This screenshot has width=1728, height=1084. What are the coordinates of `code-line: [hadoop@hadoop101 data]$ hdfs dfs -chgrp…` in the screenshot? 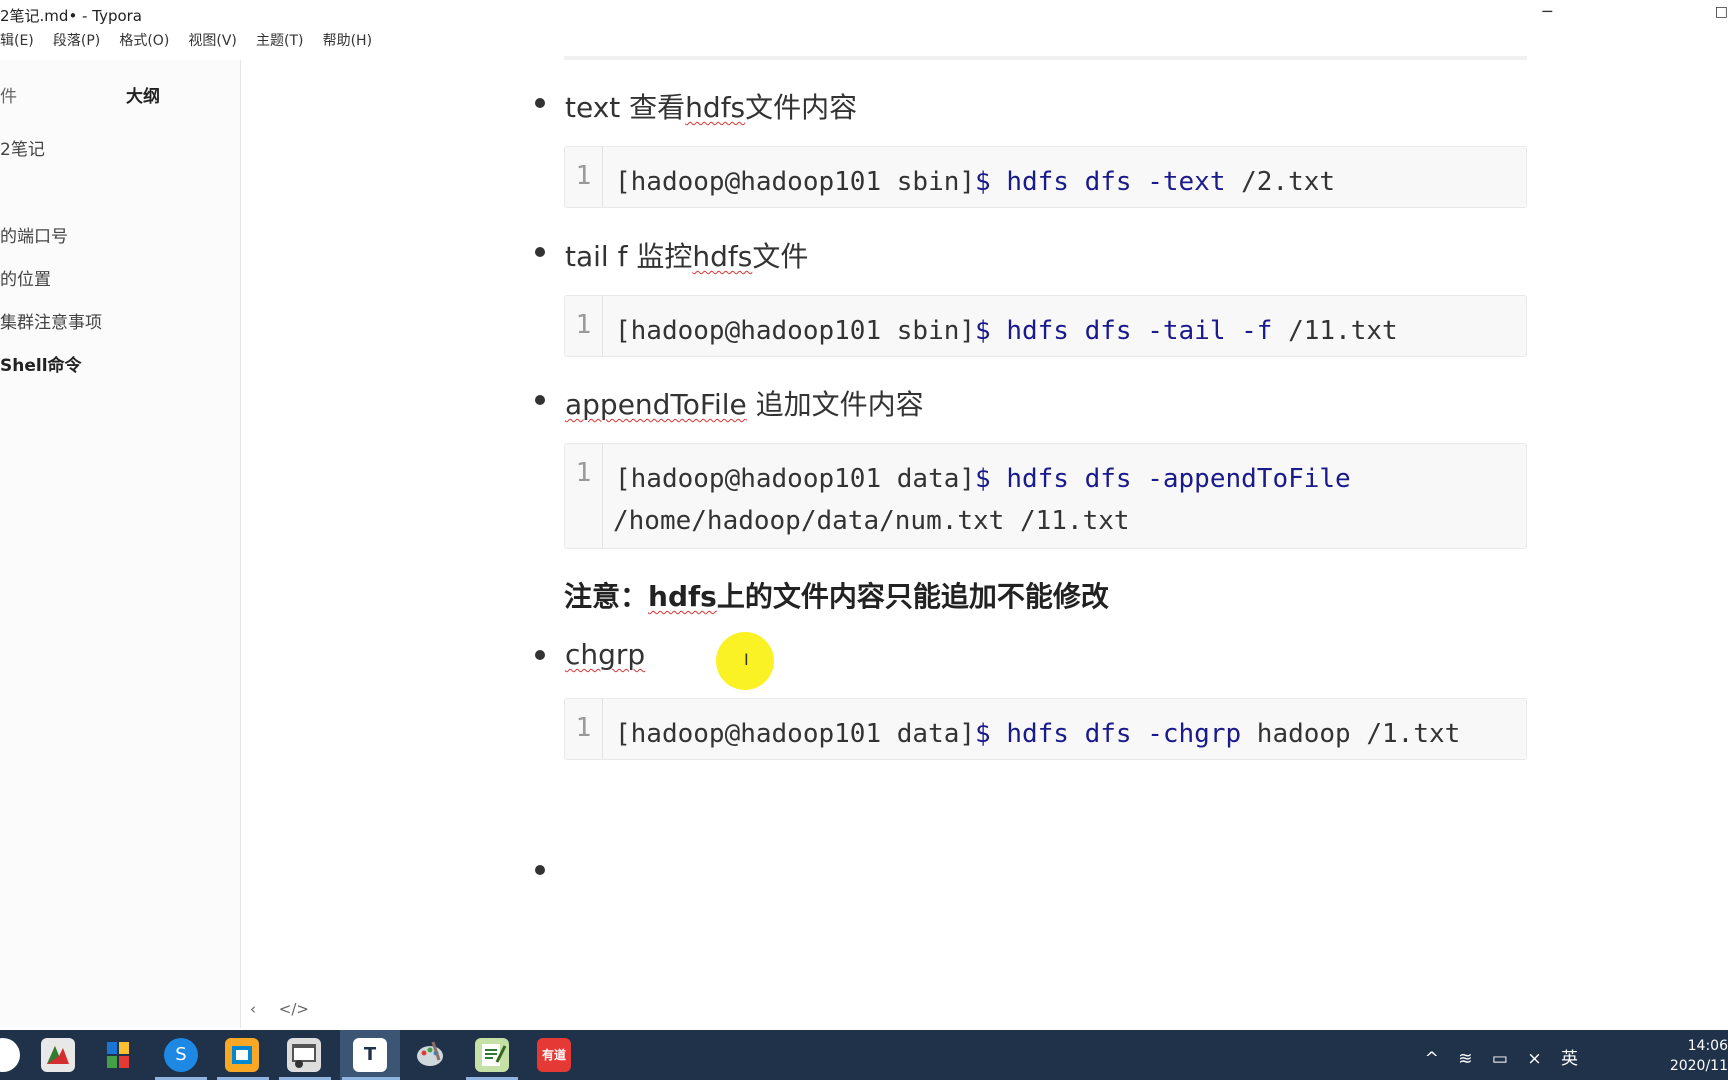 It's located at (1037, 734).